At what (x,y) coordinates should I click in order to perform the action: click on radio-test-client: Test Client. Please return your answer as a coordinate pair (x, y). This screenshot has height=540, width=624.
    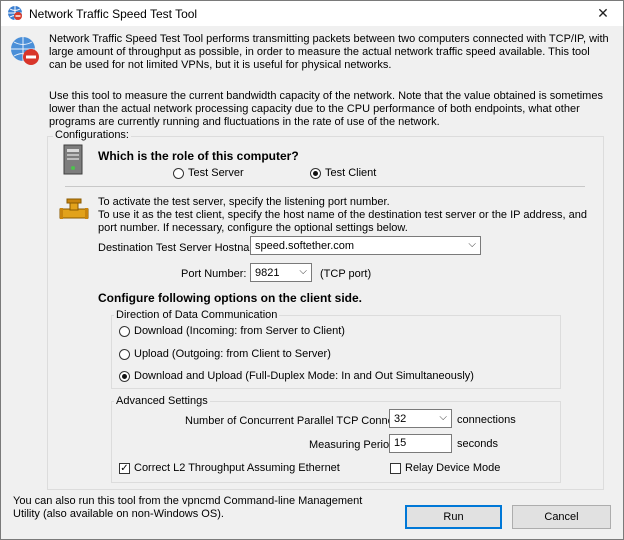
    Looking at the image, I should click on (343, 173).